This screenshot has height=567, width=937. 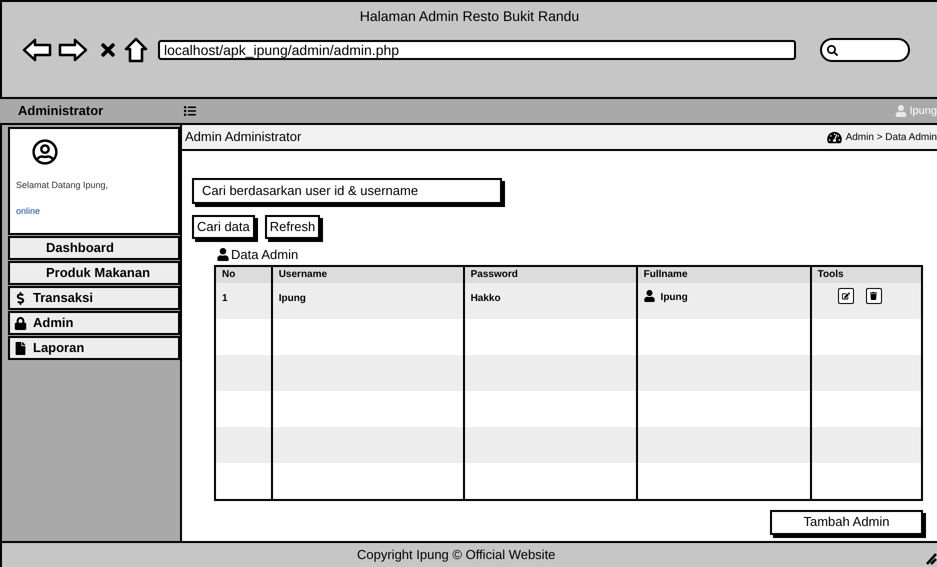 I want to click on page-title: Admin Administrator, so click(x=243, y=137).